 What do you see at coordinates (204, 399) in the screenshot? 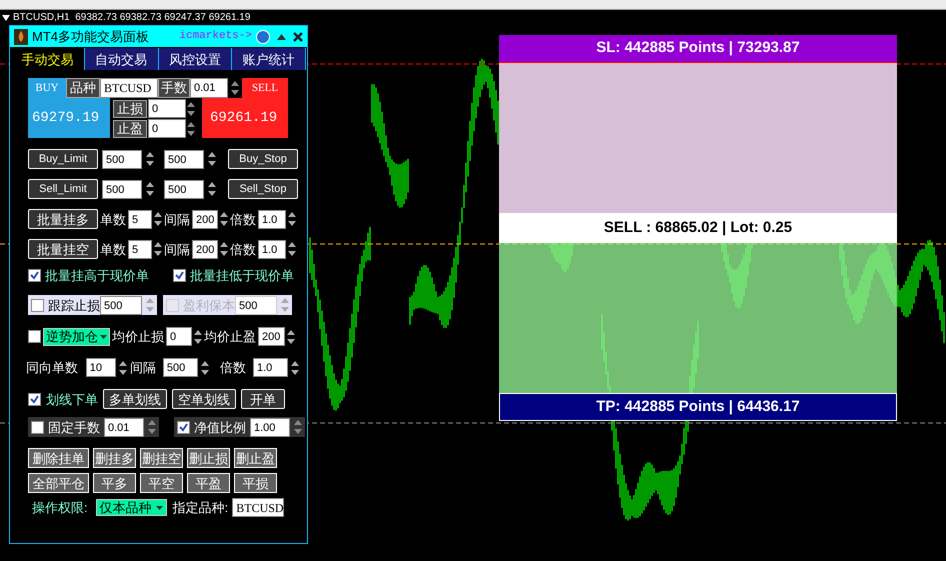
I see `action-button: 空单划线` at bounding box center [204, 399].